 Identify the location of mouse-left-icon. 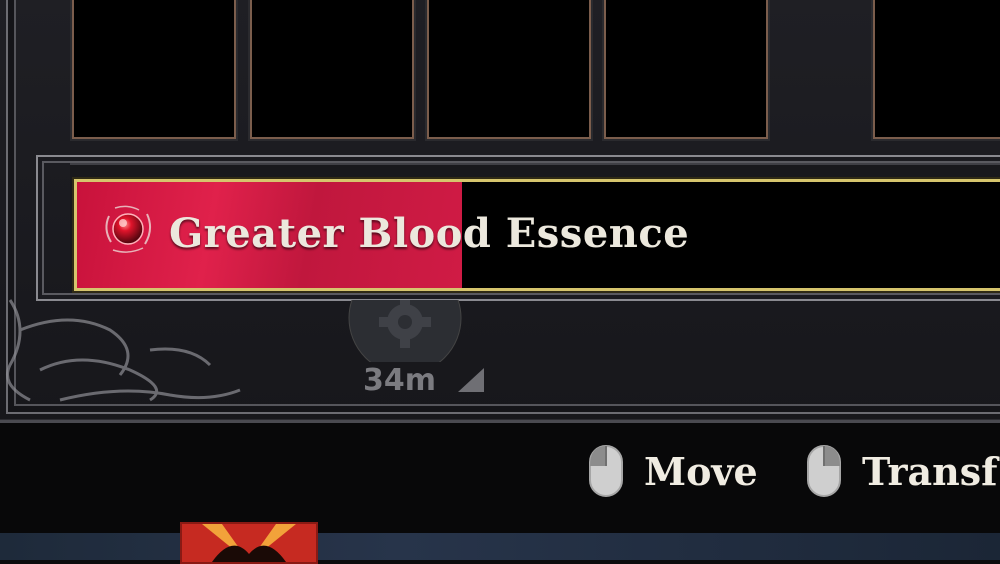
(606, 471).